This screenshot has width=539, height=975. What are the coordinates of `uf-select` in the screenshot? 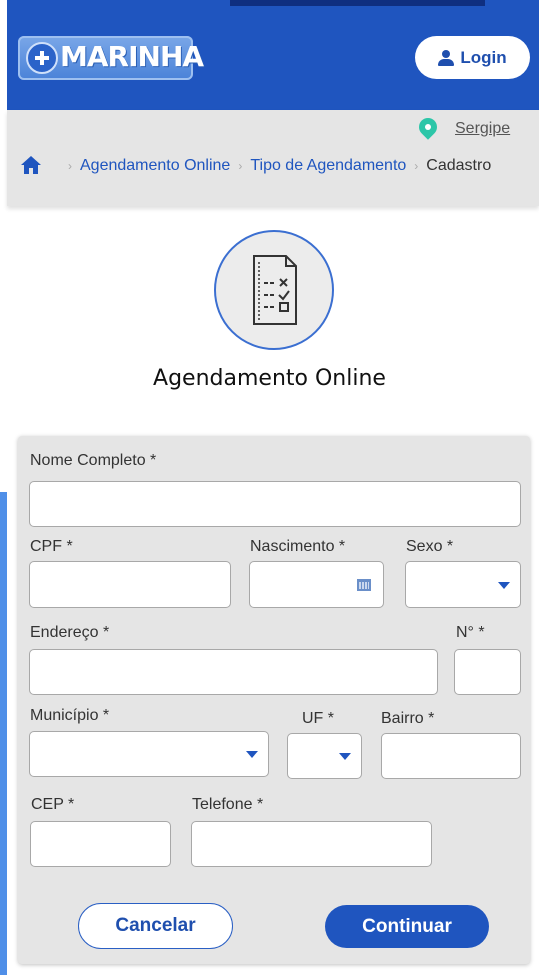 It's located at (324, 756).